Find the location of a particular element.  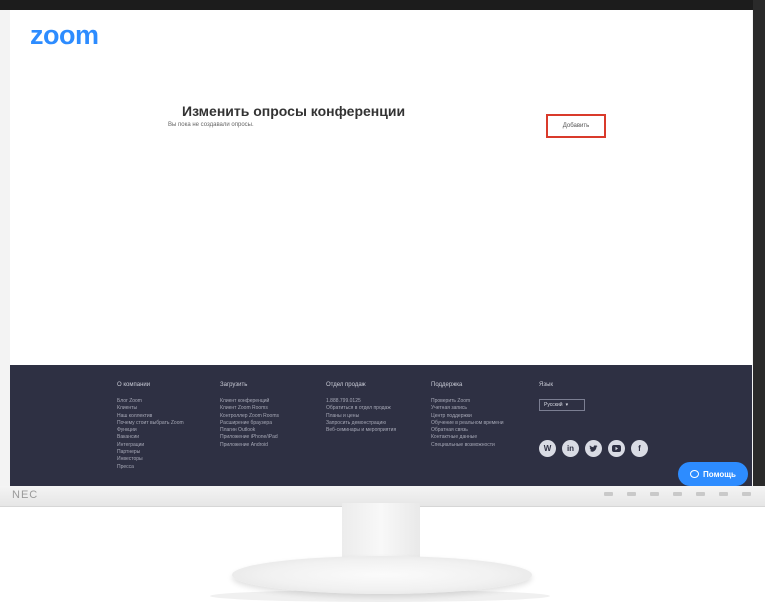

monitor-control-buttons is located at coordinates (677, 494).